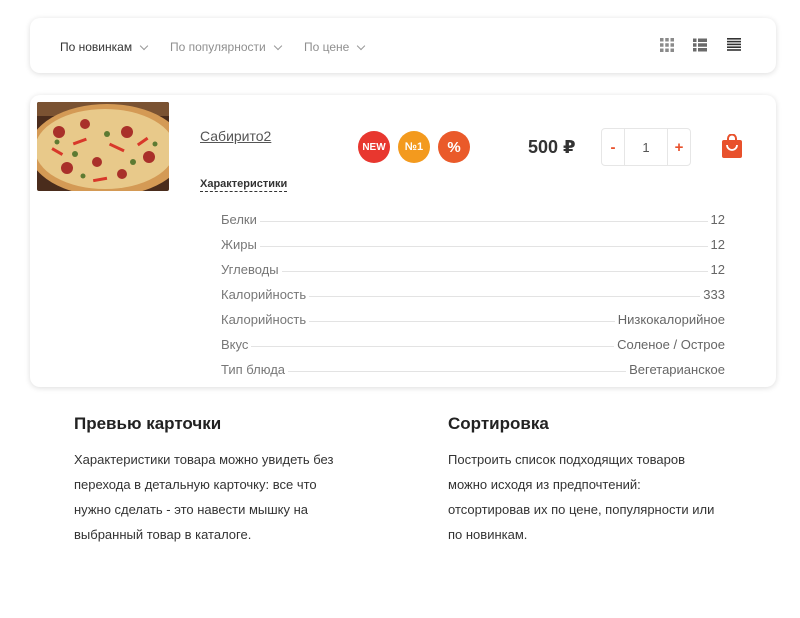 This screenshot has height=618, width=800. Describe the element at coordinates (103, 146) in the screenshot. I see `product-image` at that location.